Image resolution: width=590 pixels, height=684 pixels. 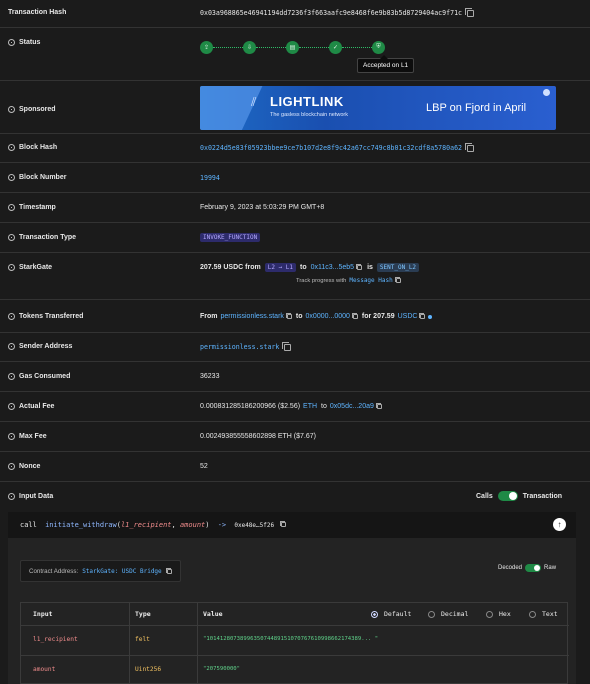 What do you see at coordinates (295, 467) in the screenshot?
I see `row-nonce: Nonce 52` at bounding box center [295, 467].